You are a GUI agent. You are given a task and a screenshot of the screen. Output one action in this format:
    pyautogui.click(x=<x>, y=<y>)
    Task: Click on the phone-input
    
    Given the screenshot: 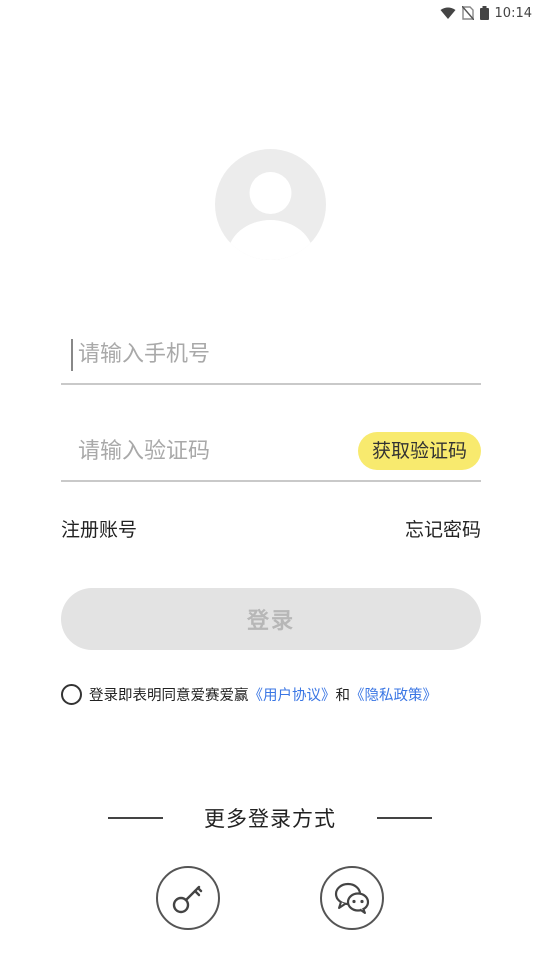 What is the action you would take?
    pyautogui.click(x=205, y=354)
    